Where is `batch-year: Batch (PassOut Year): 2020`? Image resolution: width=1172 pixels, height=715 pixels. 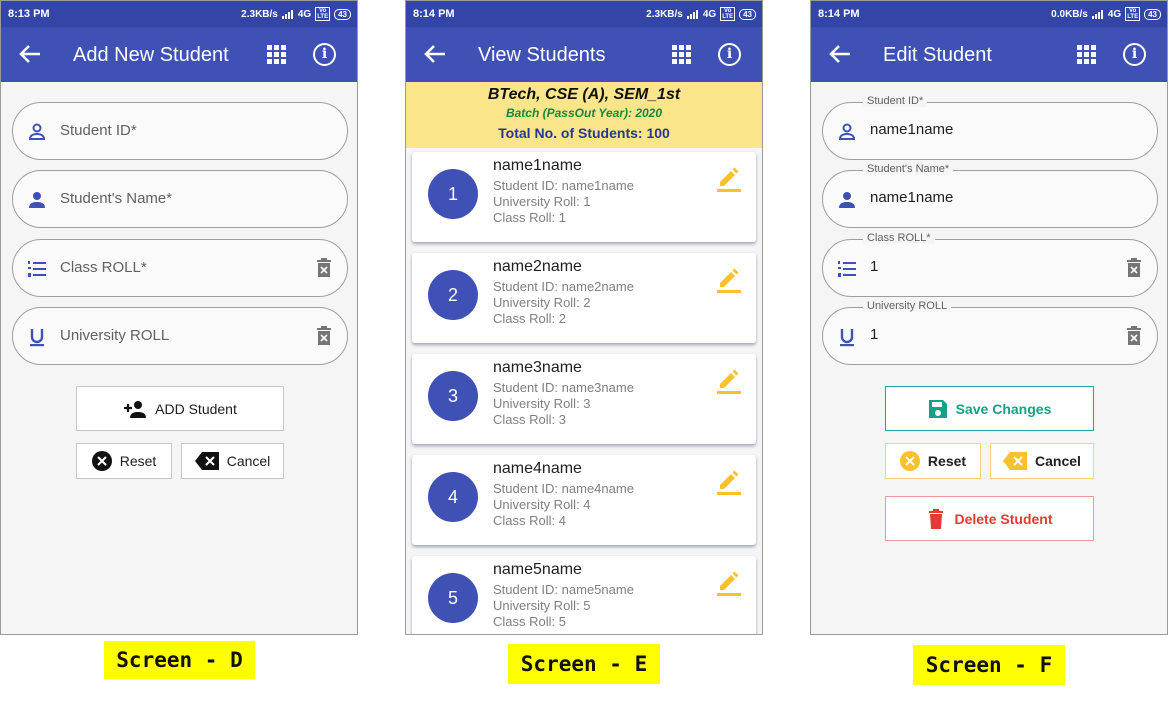 batch-year: Batch (PassOut Year): 2020 is located at coordinates (584, 113).